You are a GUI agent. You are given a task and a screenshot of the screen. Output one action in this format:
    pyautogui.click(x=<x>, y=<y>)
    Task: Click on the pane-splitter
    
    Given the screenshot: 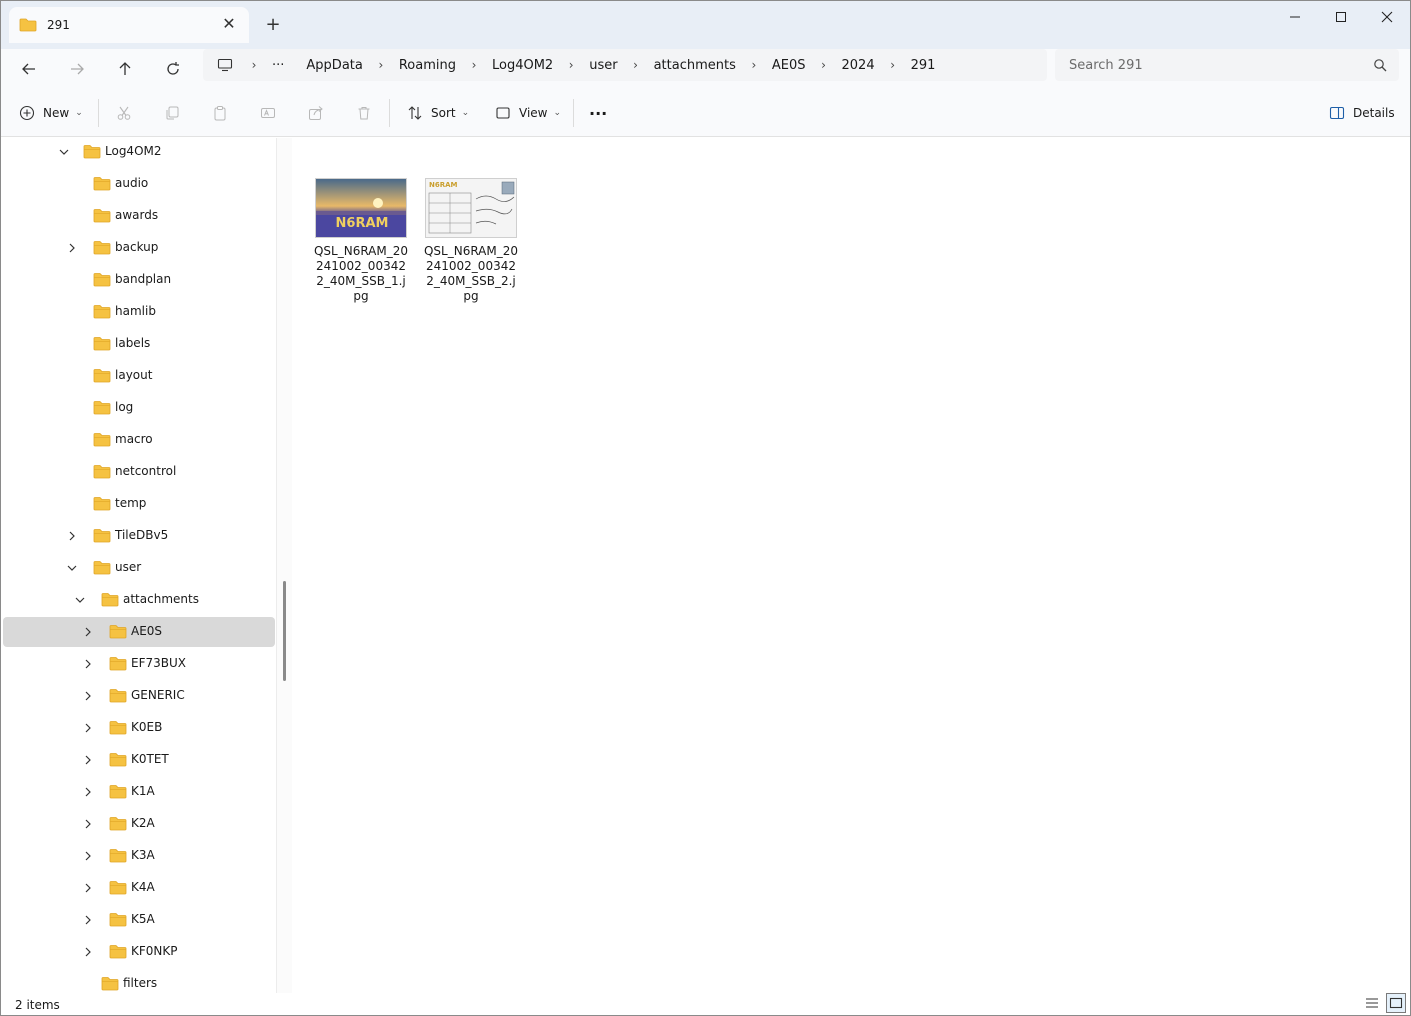 What is the action you would take?
    pyautogui.click(x=284, y=565)
    